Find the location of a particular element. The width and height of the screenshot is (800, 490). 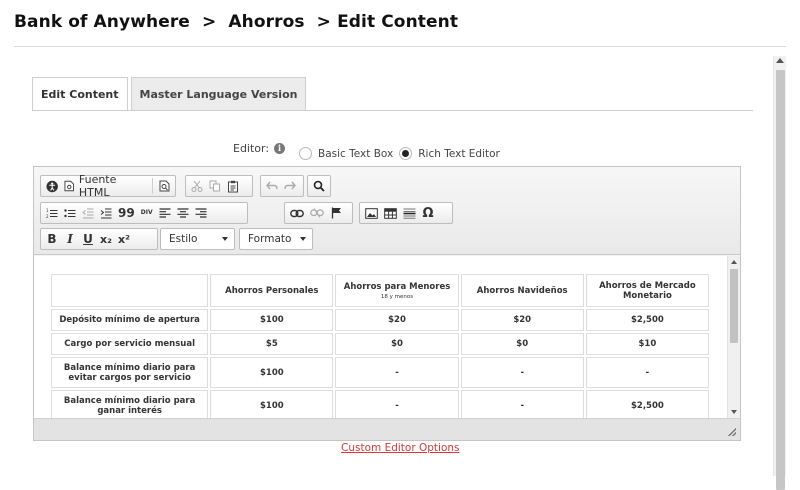

undo-icon is located at coordinates (272, 186).